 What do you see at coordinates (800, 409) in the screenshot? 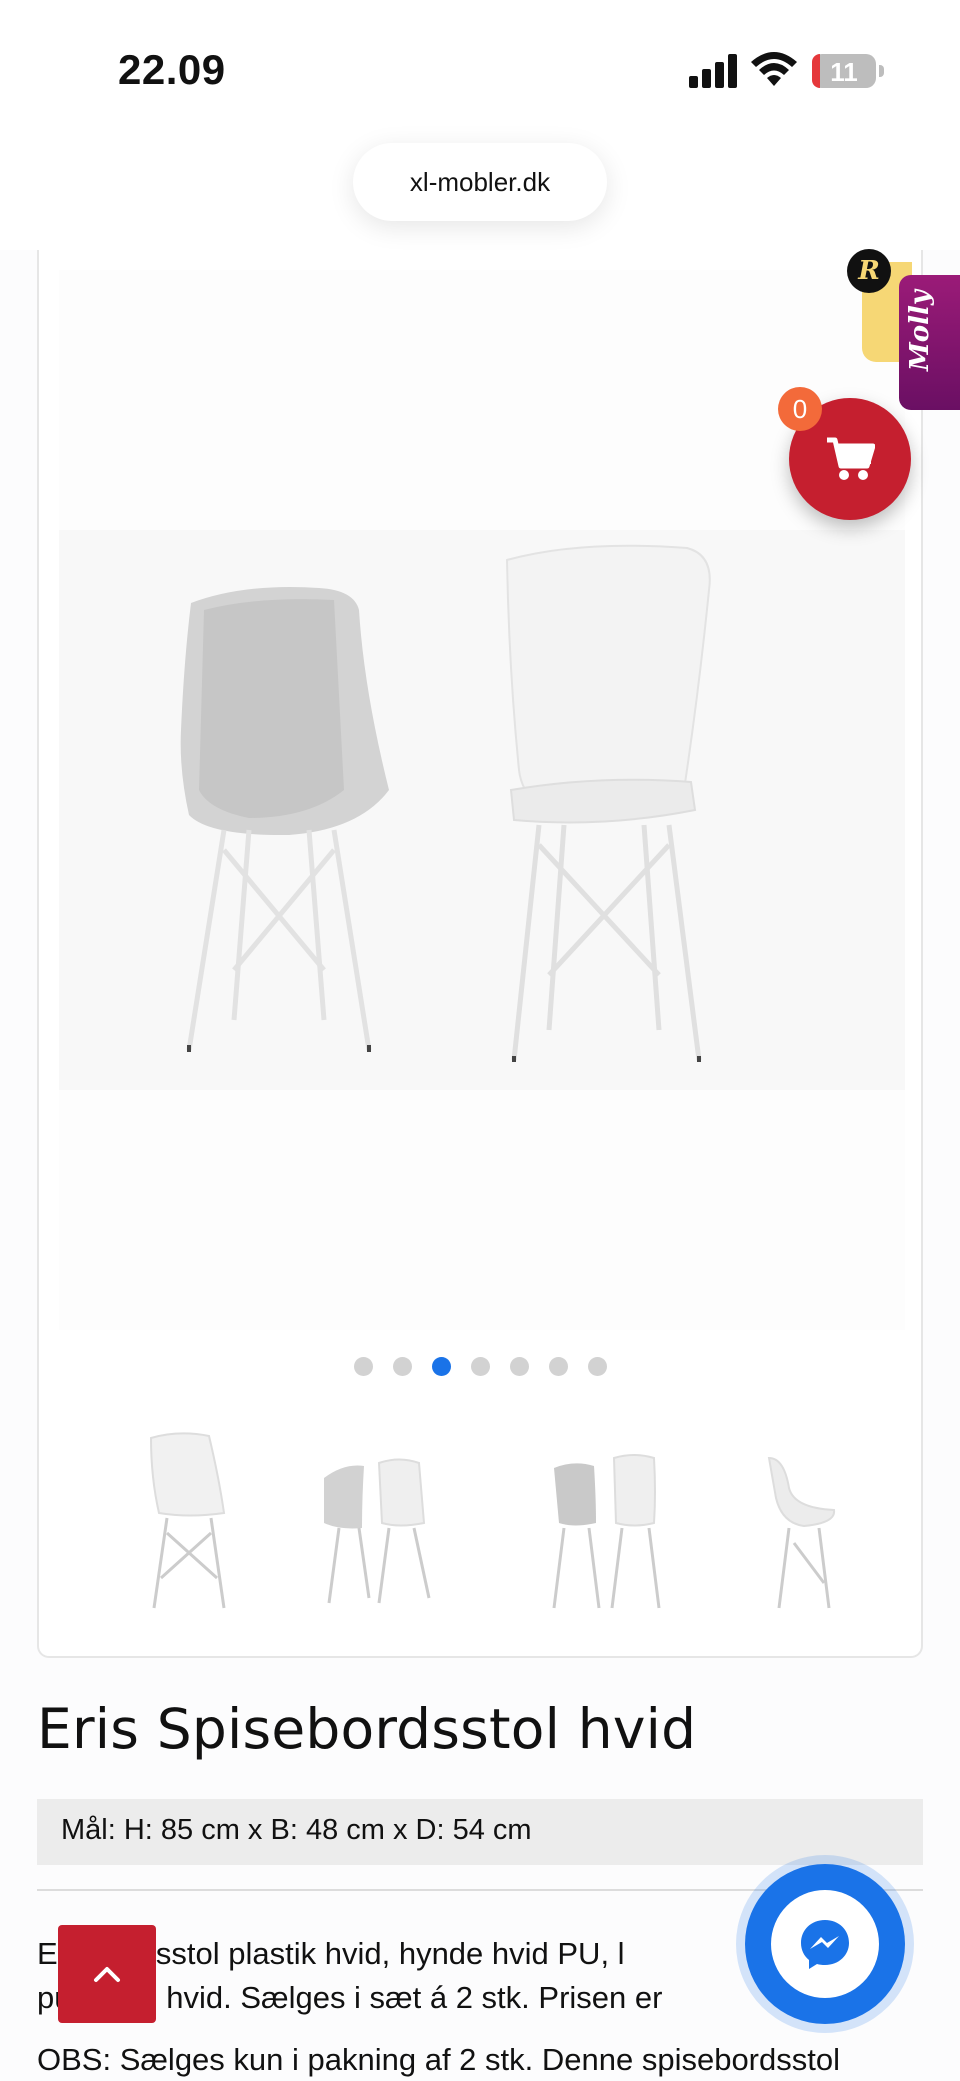
I see `cart-count-badge: 0` at bounding box center [800, 409].